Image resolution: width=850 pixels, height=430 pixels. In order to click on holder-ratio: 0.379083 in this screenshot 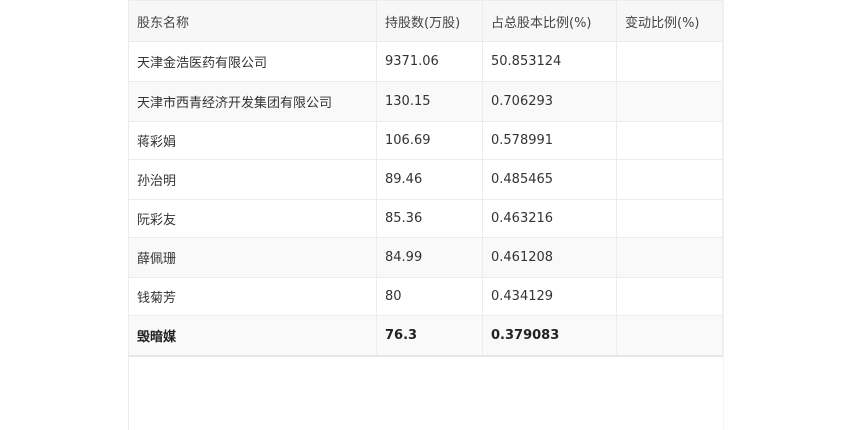, I will do `click(549, 336)`.